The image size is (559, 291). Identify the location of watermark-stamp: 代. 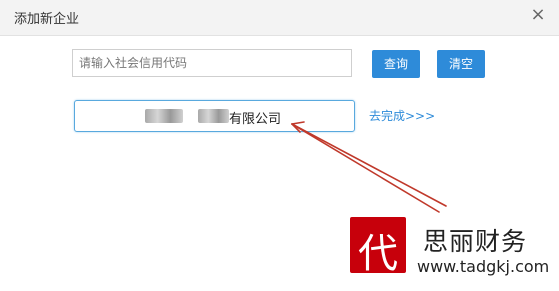
(378, 247).